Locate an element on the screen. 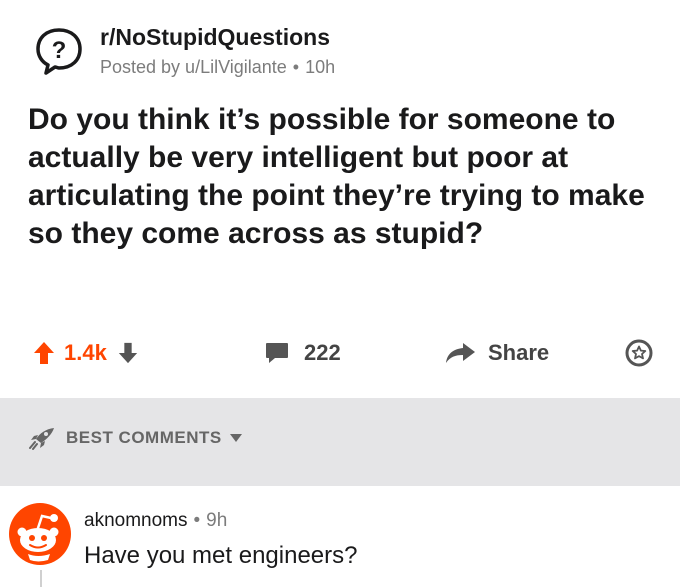 The image size is (680, 587). comment-author-line: aknomnoms • 9h is located at coordinates (155, 521).